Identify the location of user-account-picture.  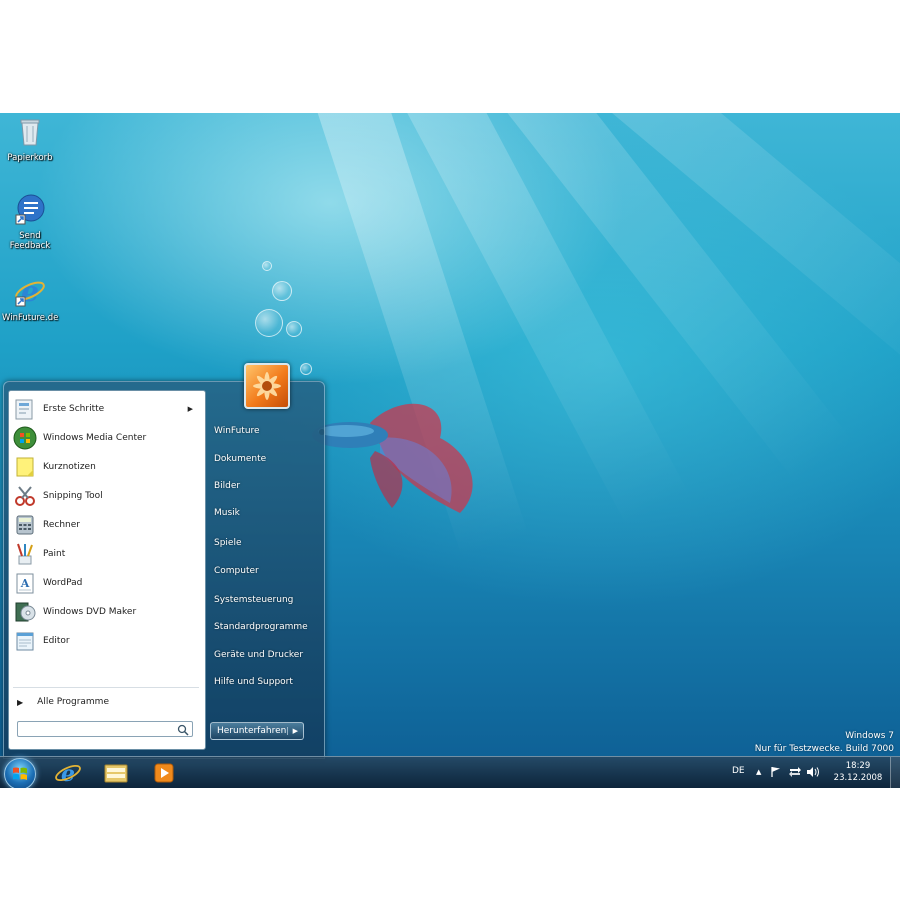
(267, 386).